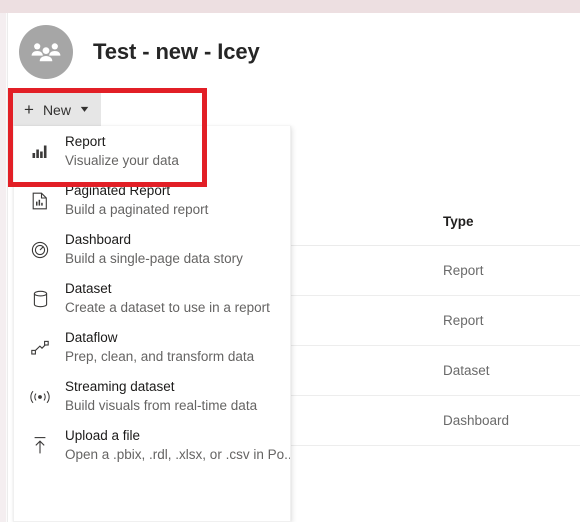  What do you see at coordinates (40, 299) in the screenshot?
I see `database-icon` at bounding box center [40, 299].